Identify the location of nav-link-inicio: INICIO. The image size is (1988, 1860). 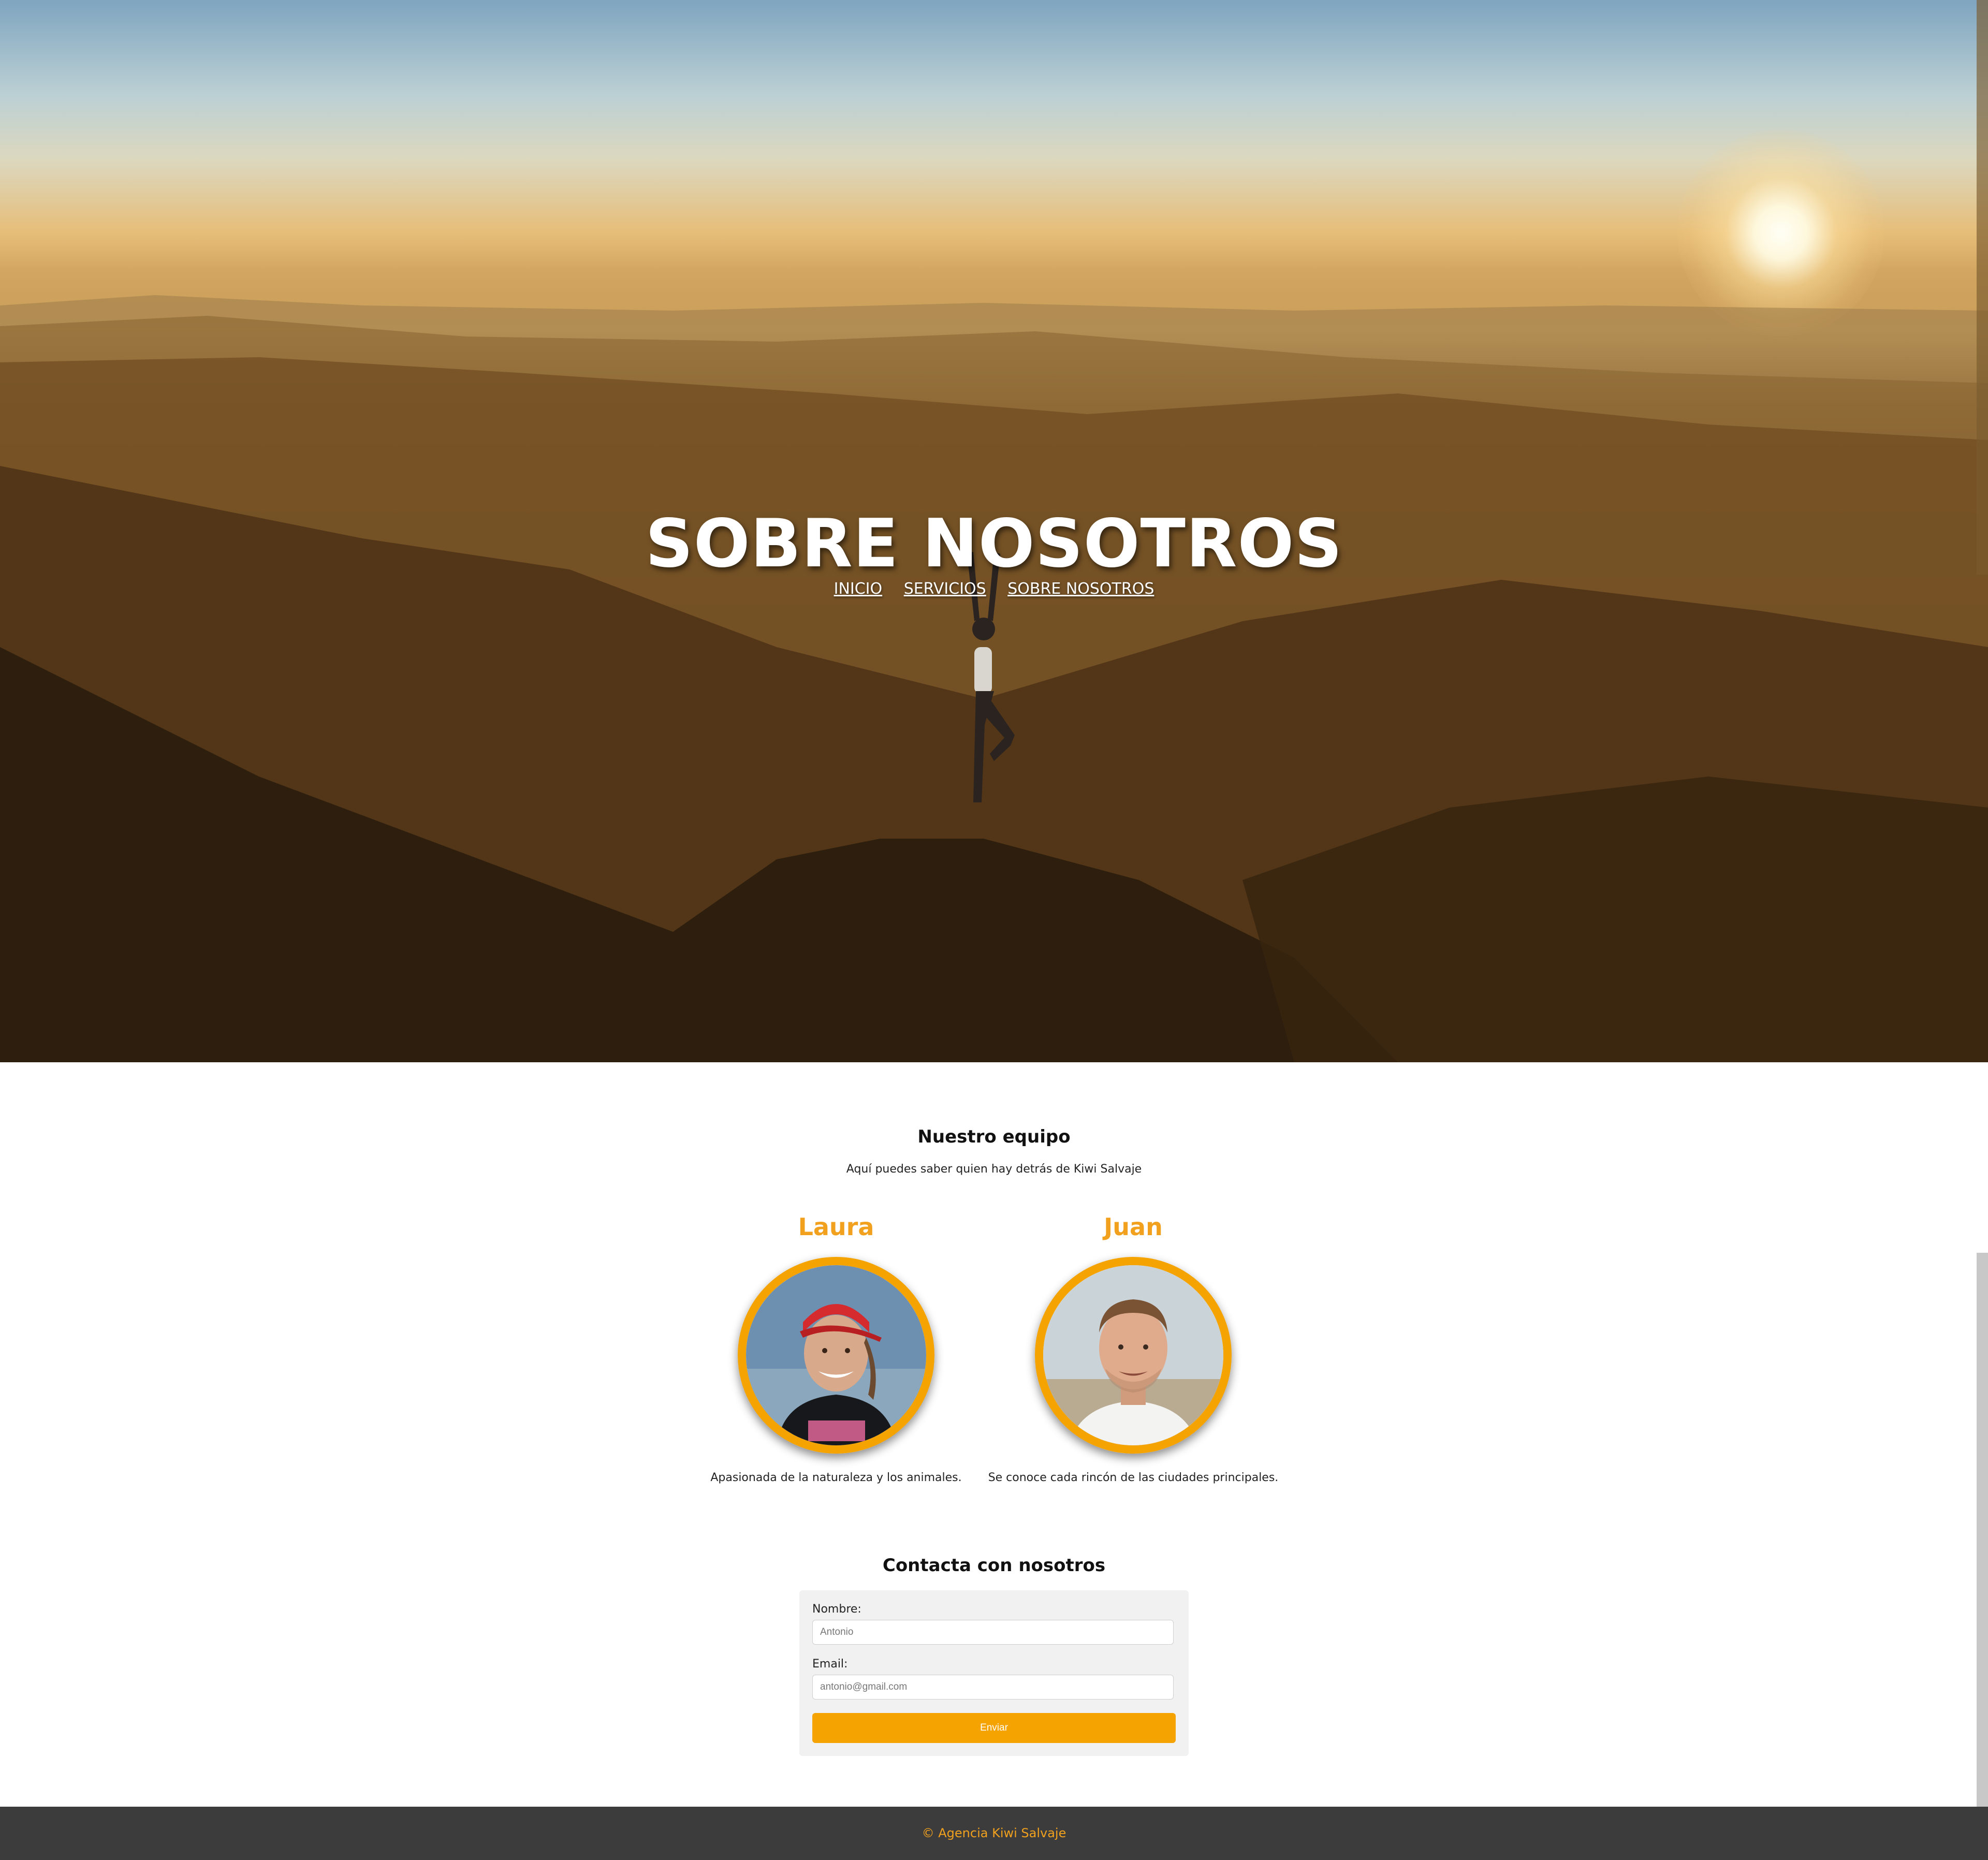
(858, 589).